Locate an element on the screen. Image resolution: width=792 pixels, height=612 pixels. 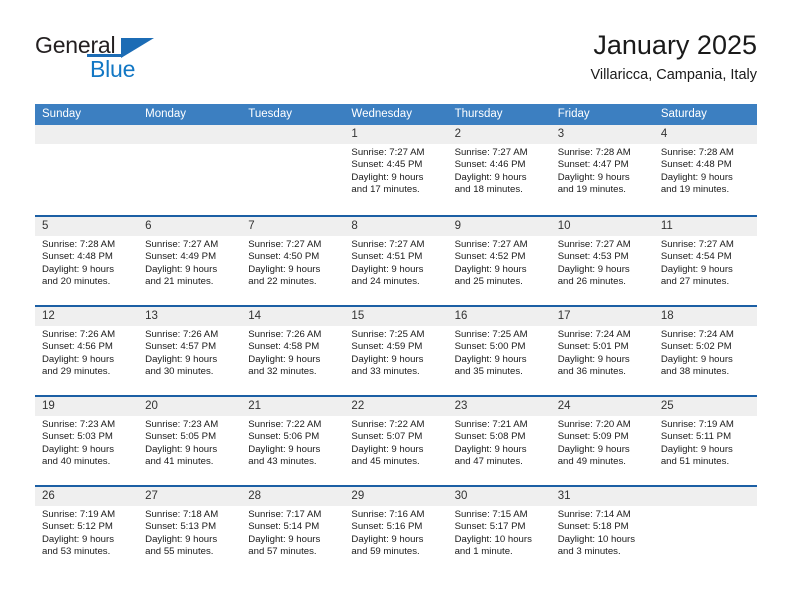
weekday-header-monday: Monday is located at coordinates (166, 114).